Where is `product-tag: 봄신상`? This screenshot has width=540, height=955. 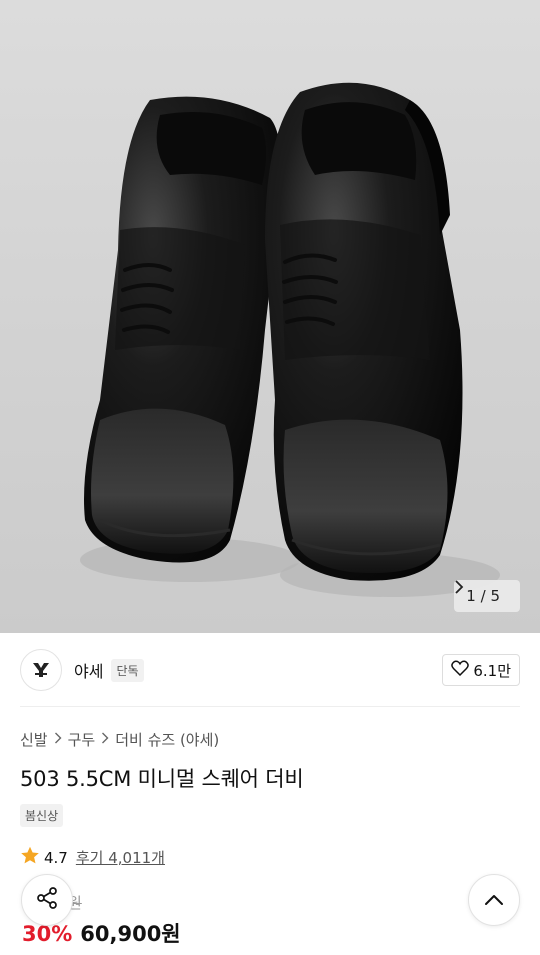 product-tag: 봄신상 is located at coordinates (42, 815).